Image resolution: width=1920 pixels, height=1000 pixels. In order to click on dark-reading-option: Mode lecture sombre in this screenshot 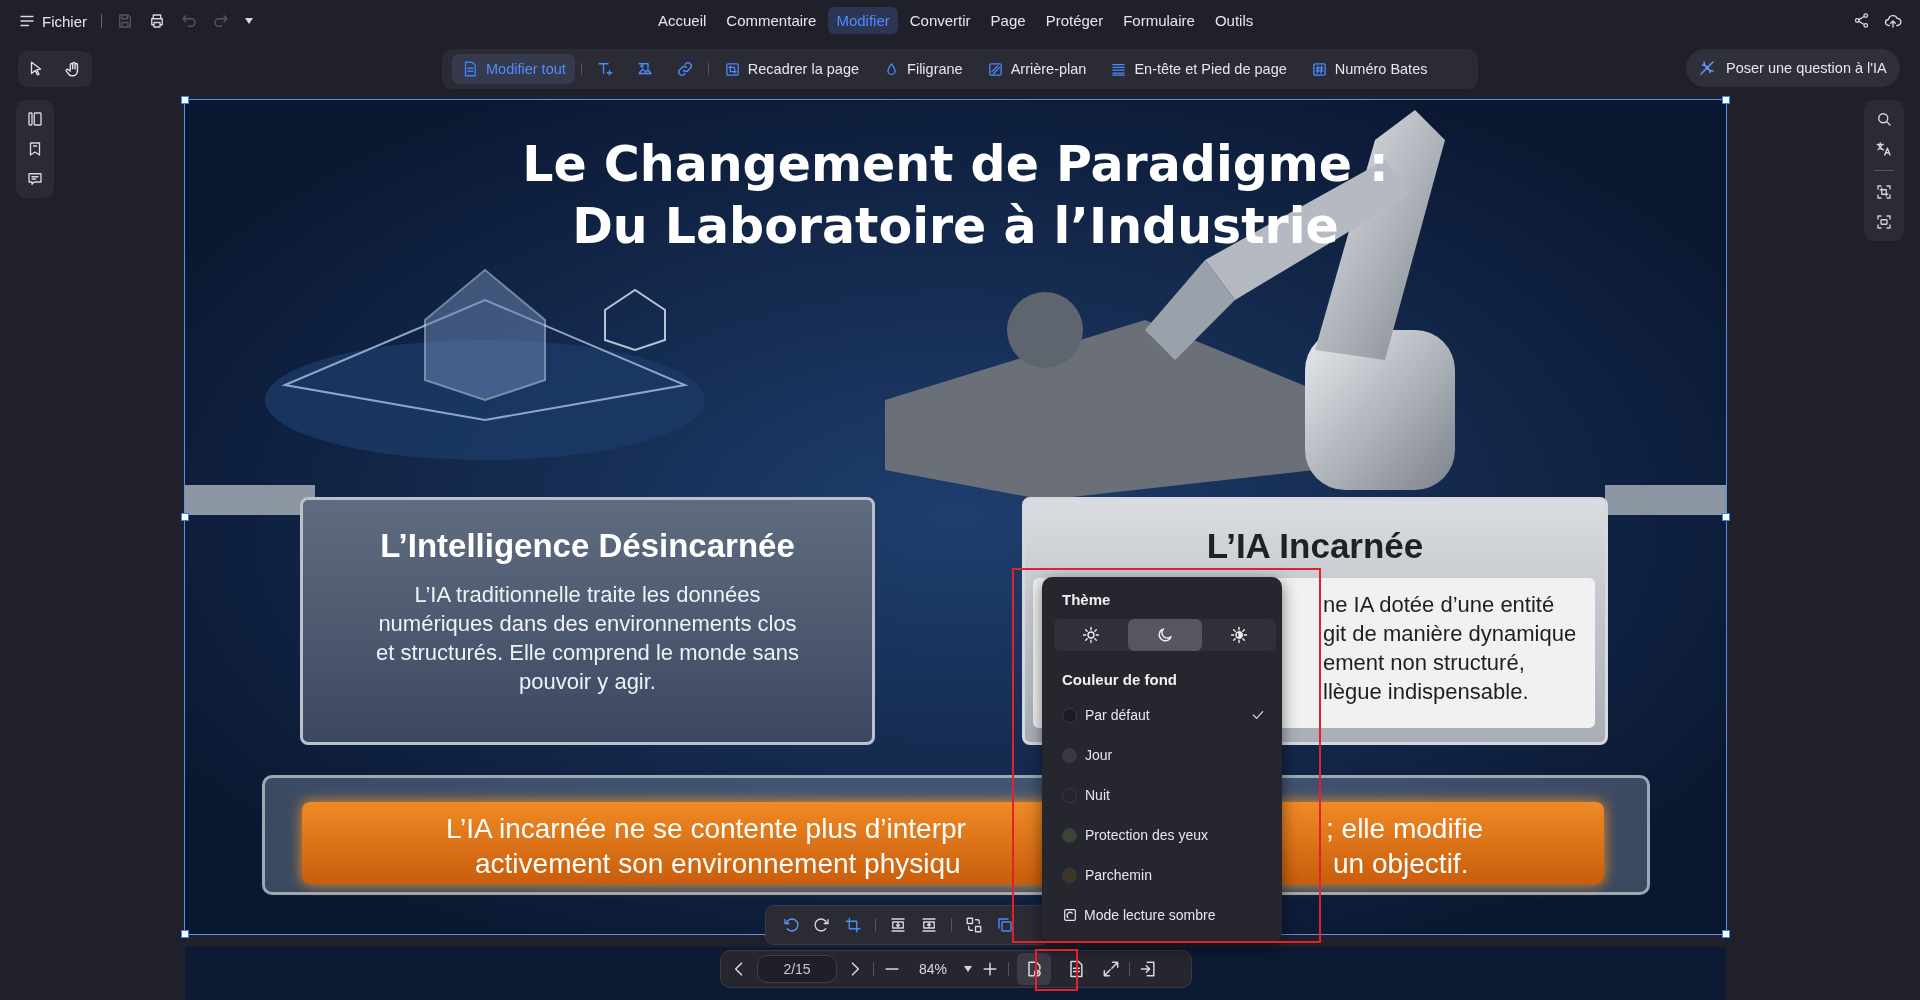, I will do `click(1166, 915)`.